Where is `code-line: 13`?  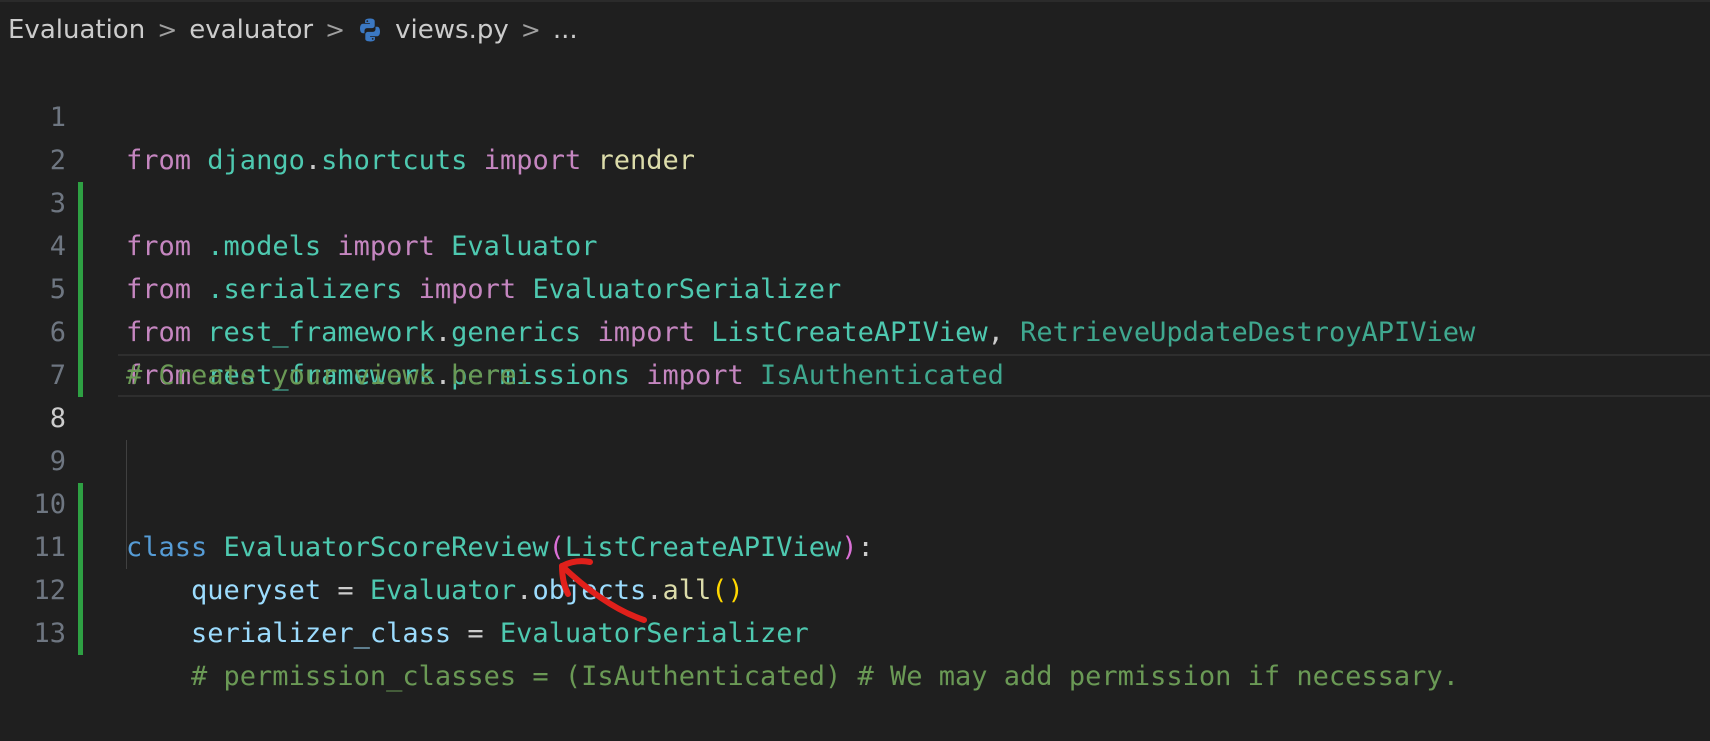
code-line: 13 is located at coordinates (855, 609).